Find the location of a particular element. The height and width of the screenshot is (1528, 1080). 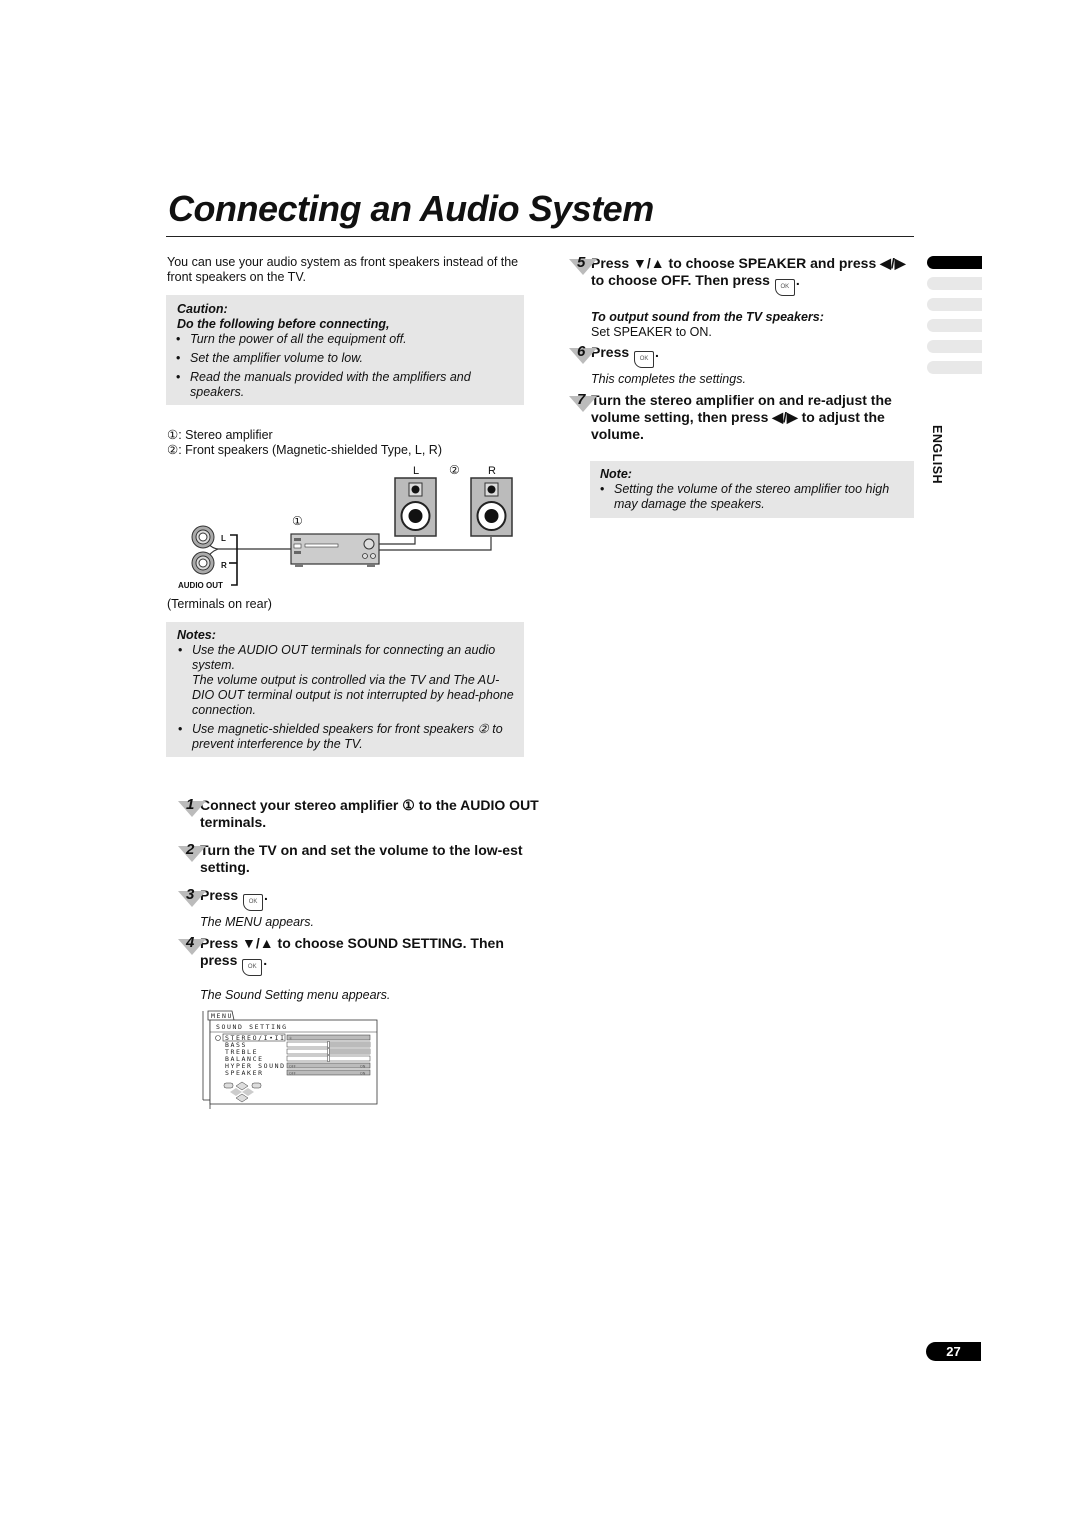

legend-amplifier: ①: Stereo amplifier is located at coordinates (220, 435).